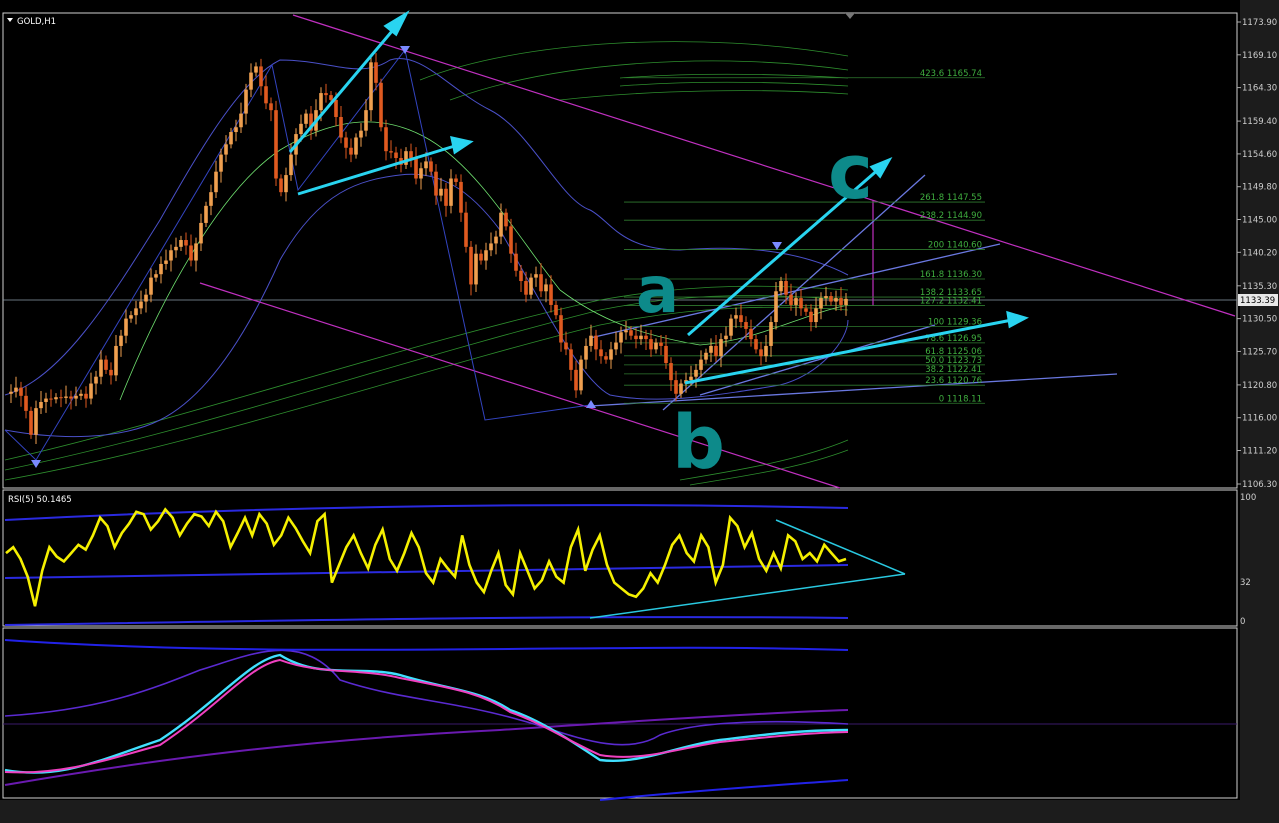  Describe the element at coordinates (953, 381) in the screenshot. I see `fib-level-label: 23.6 1120.76` at that location.